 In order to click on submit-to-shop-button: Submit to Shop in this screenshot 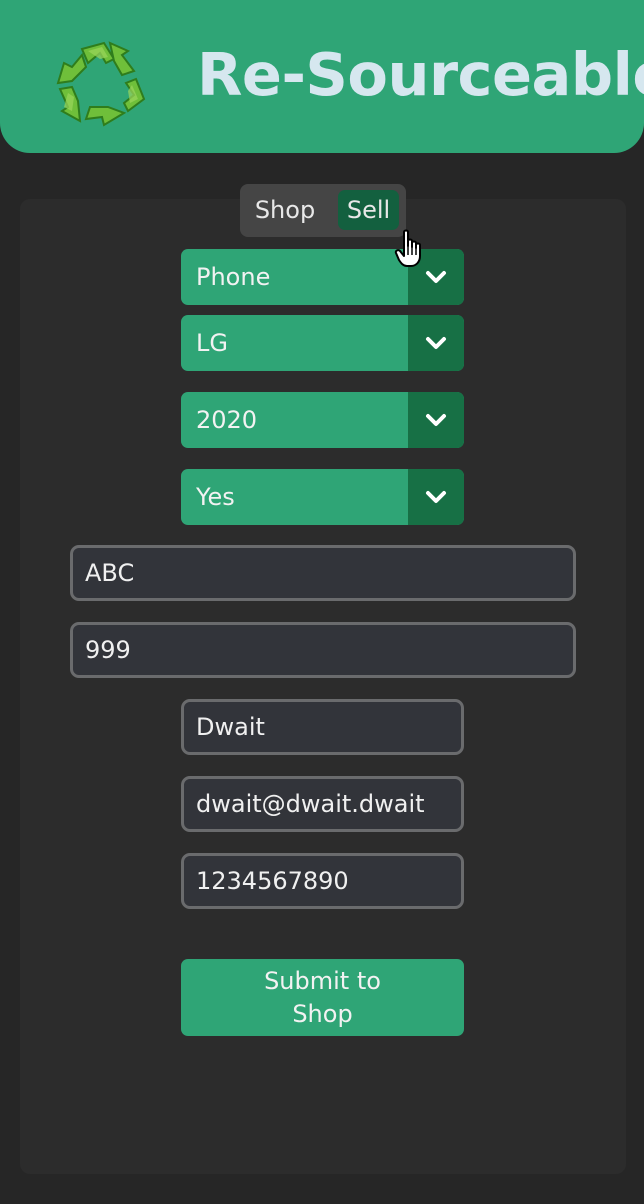, I will do `click(322, 997)`.